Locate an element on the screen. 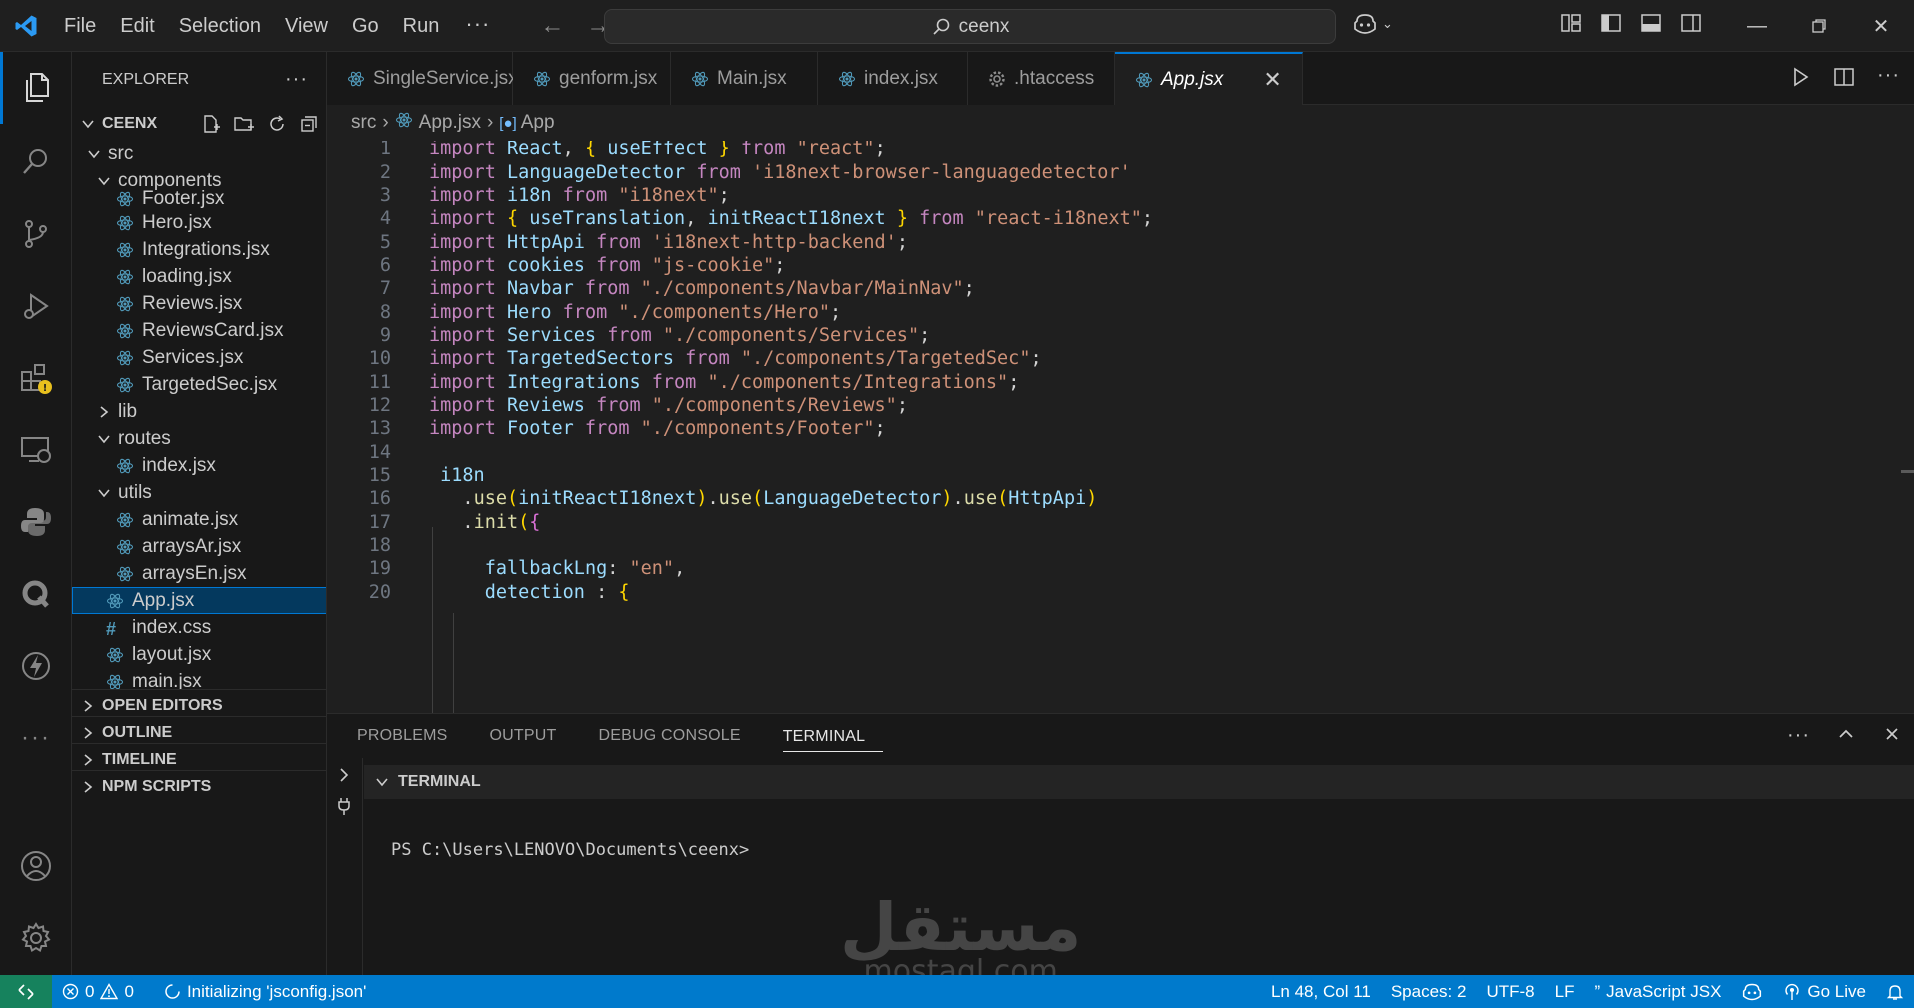 The image size is (1914, 1008). breadcrumb-folder: src is located at coordinates (363, 123).